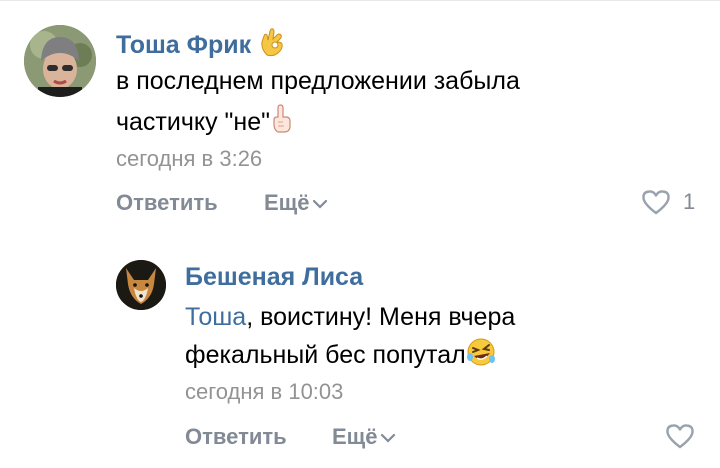 The height and width of the screenshot is (468, 720). Describe the element at coordinates (189, 158) in the screenshot. I see `comment-timestamp: сегодня в 3:26` at that location.